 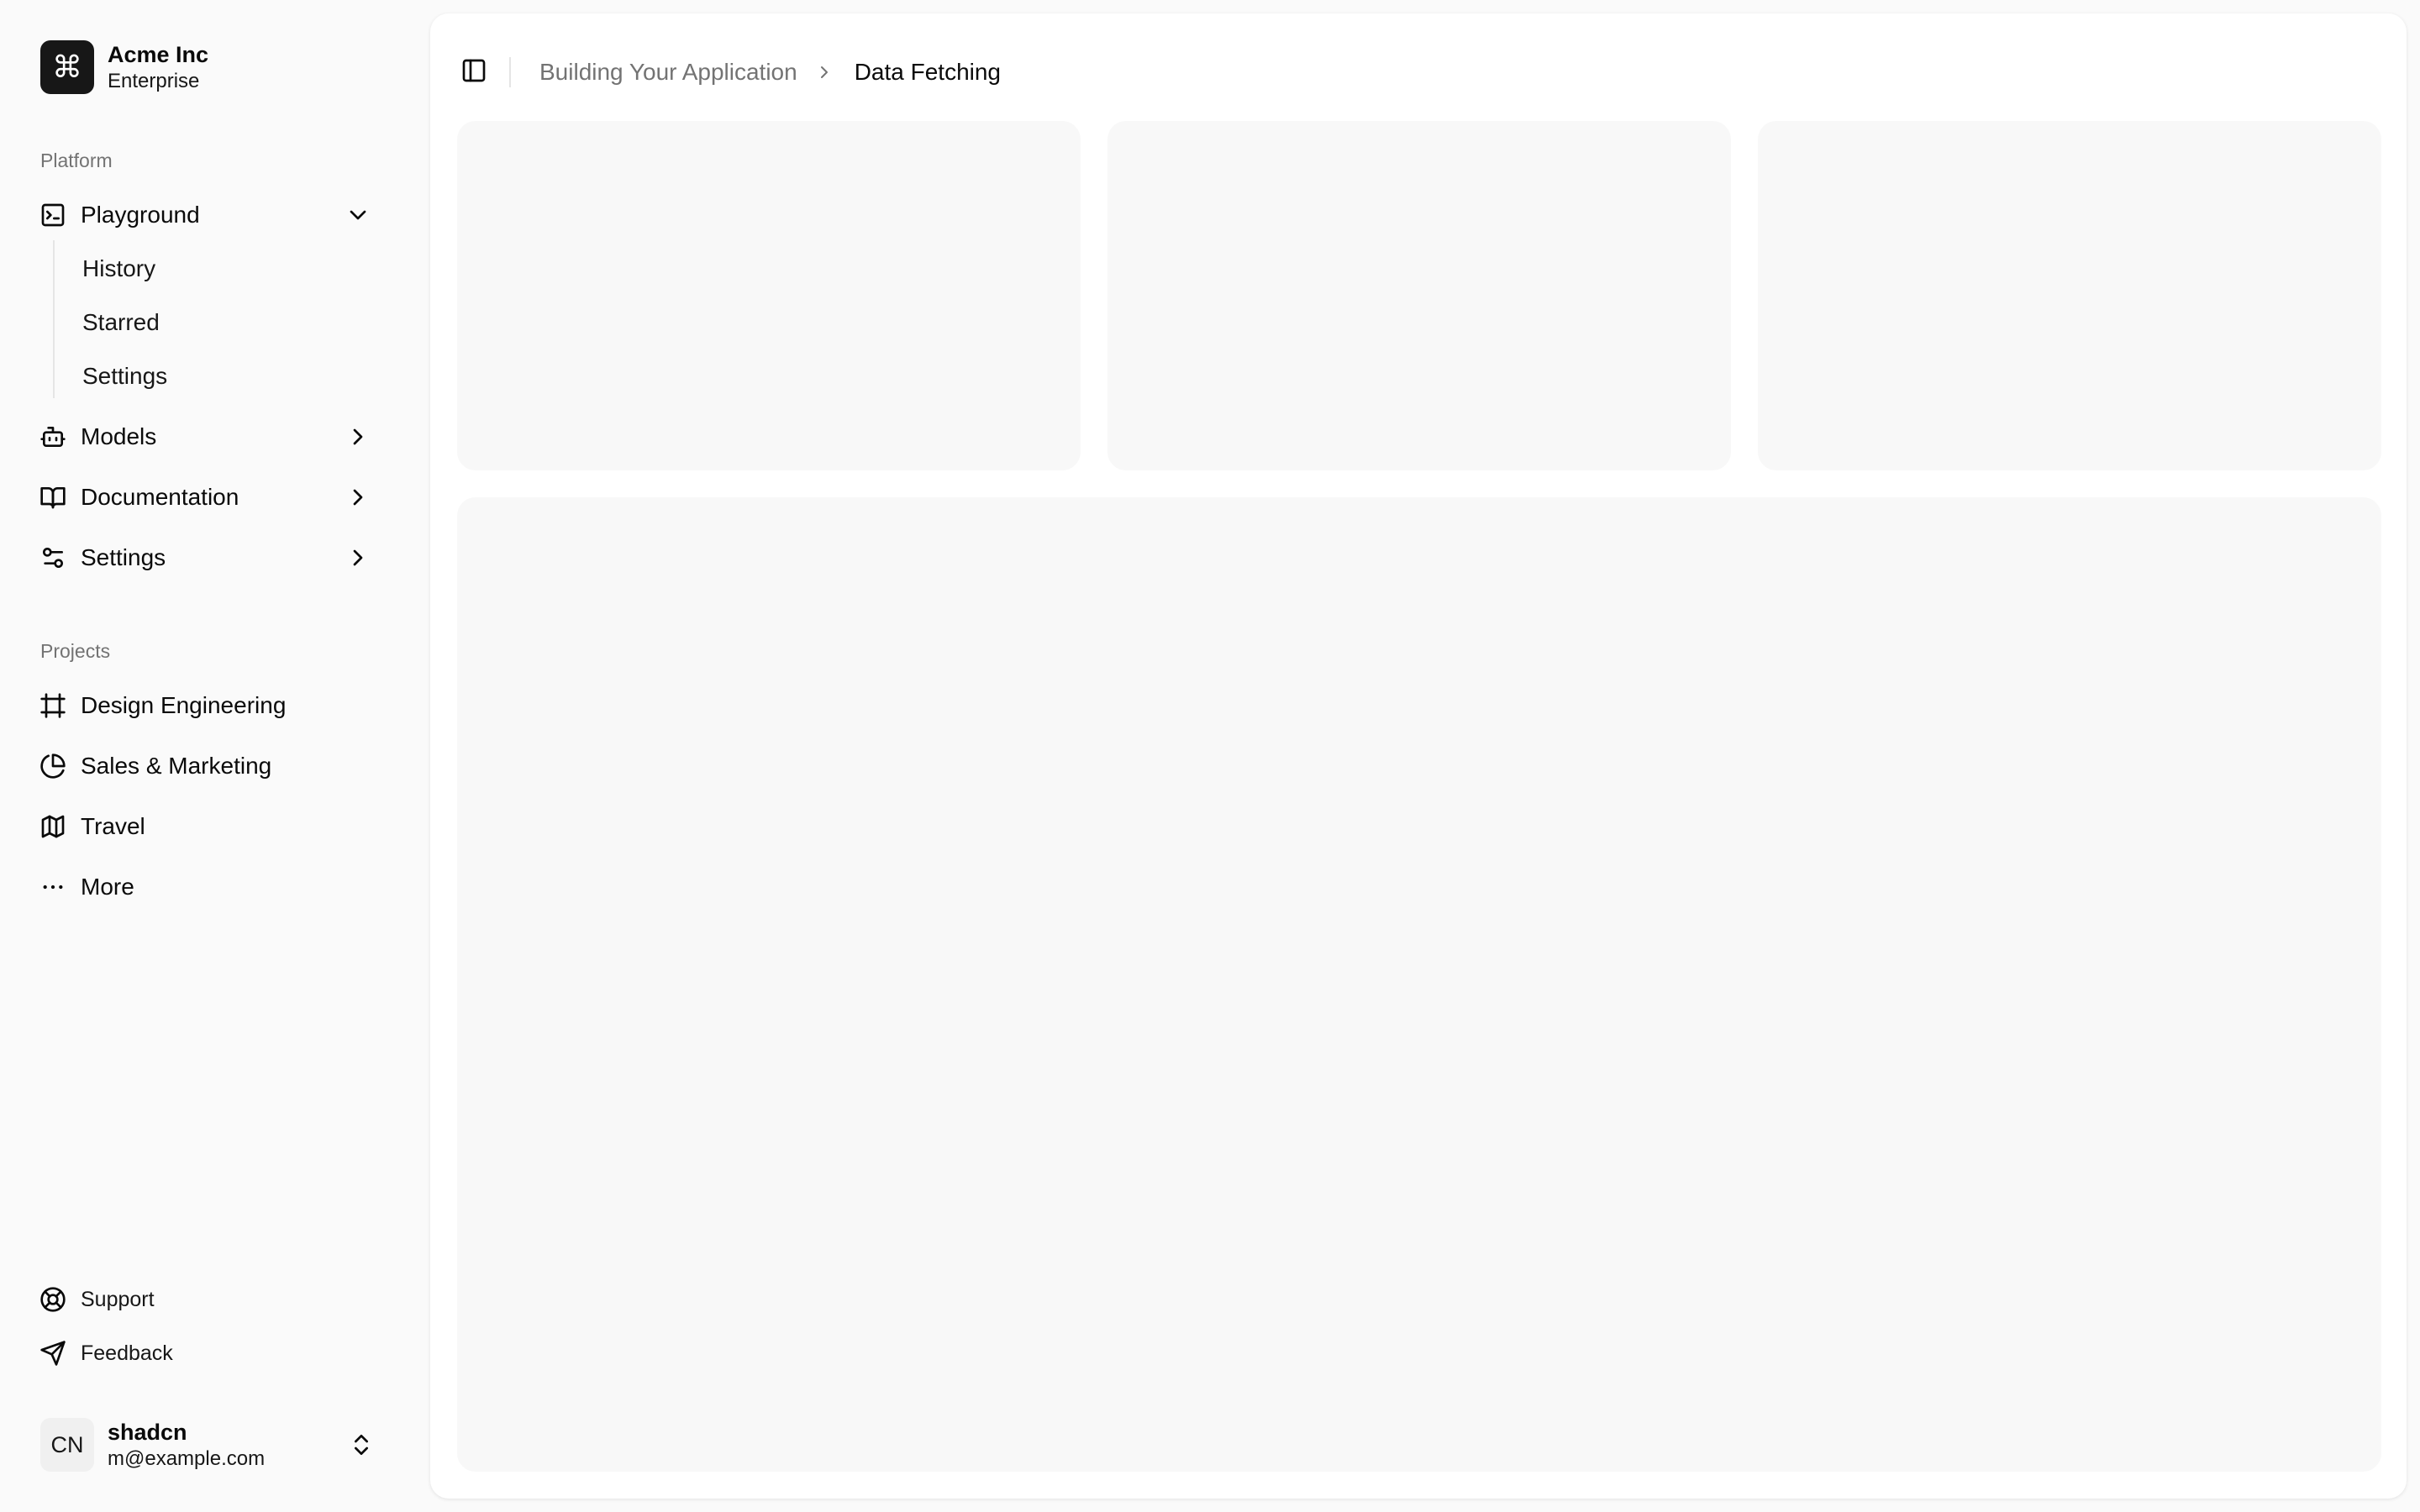 What do you see at coordinates (233, 376) in the screenshot?
I see `submenu-item-settings: Settings` at bounding box center [233, 376].